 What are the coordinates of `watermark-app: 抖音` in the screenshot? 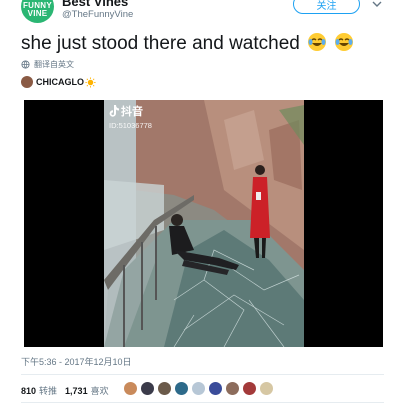 It's located at (132, 112).